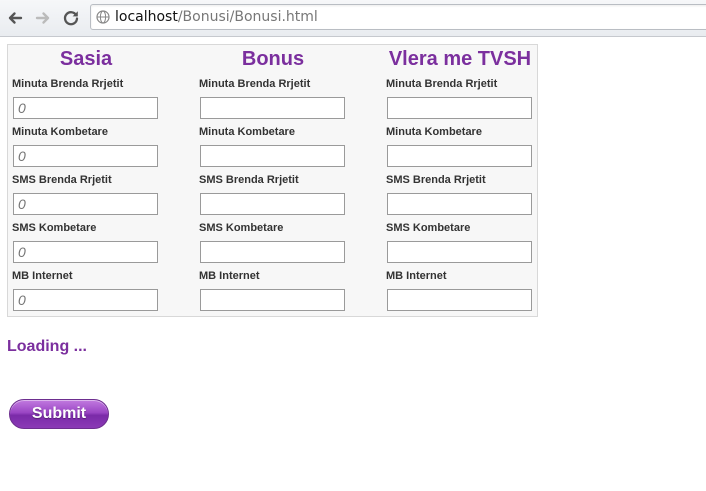  I want to click on url-host: localhost, so click(146, 17).